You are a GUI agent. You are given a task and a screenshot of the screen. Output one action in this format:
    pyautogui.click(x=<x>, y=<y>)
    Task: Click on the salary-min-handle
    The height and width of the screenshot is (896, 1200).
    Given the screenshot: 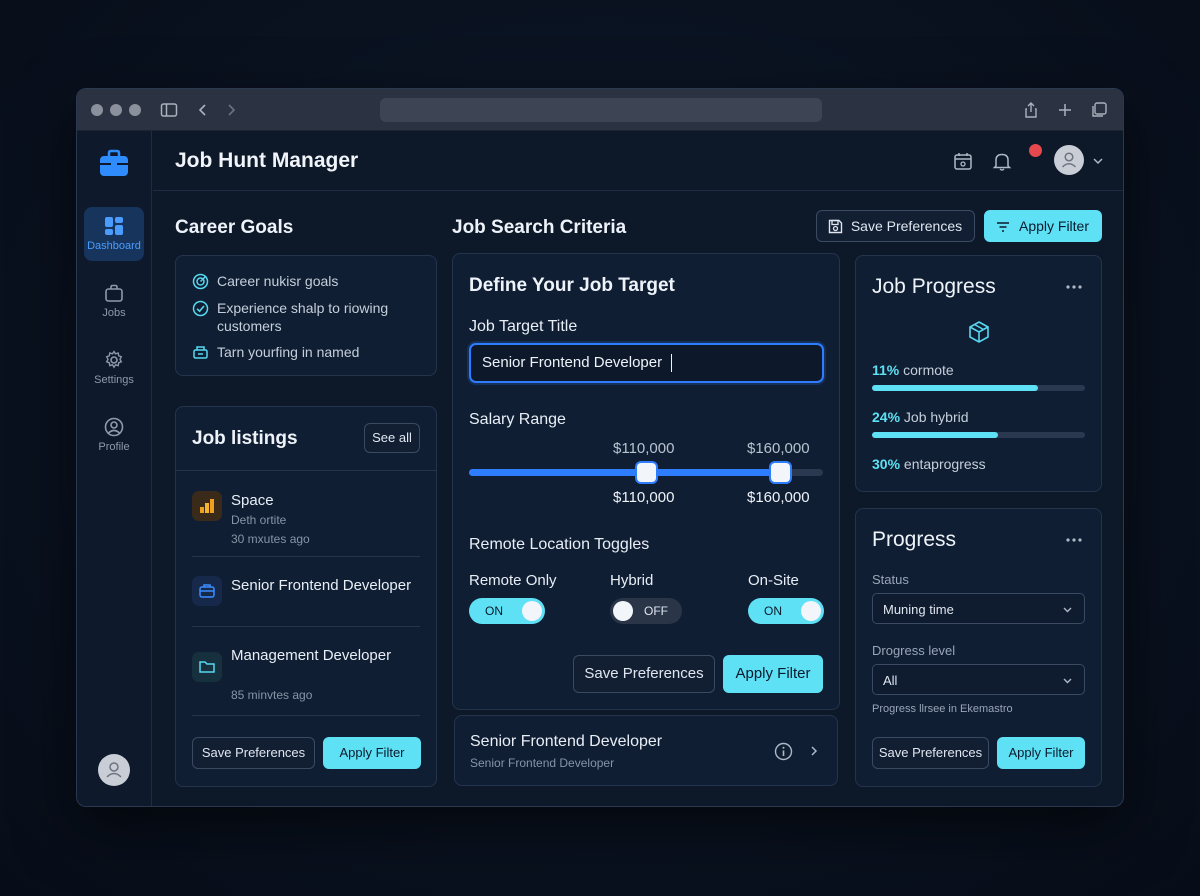 What is the action you would take?
    pyautogui.click(x=646, y=472)
    